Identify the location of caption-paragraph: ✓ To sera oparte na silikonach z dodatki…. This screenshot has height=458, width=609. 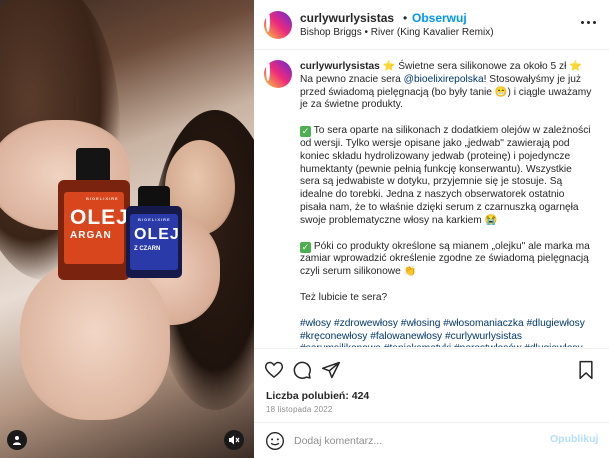
(446, 176).